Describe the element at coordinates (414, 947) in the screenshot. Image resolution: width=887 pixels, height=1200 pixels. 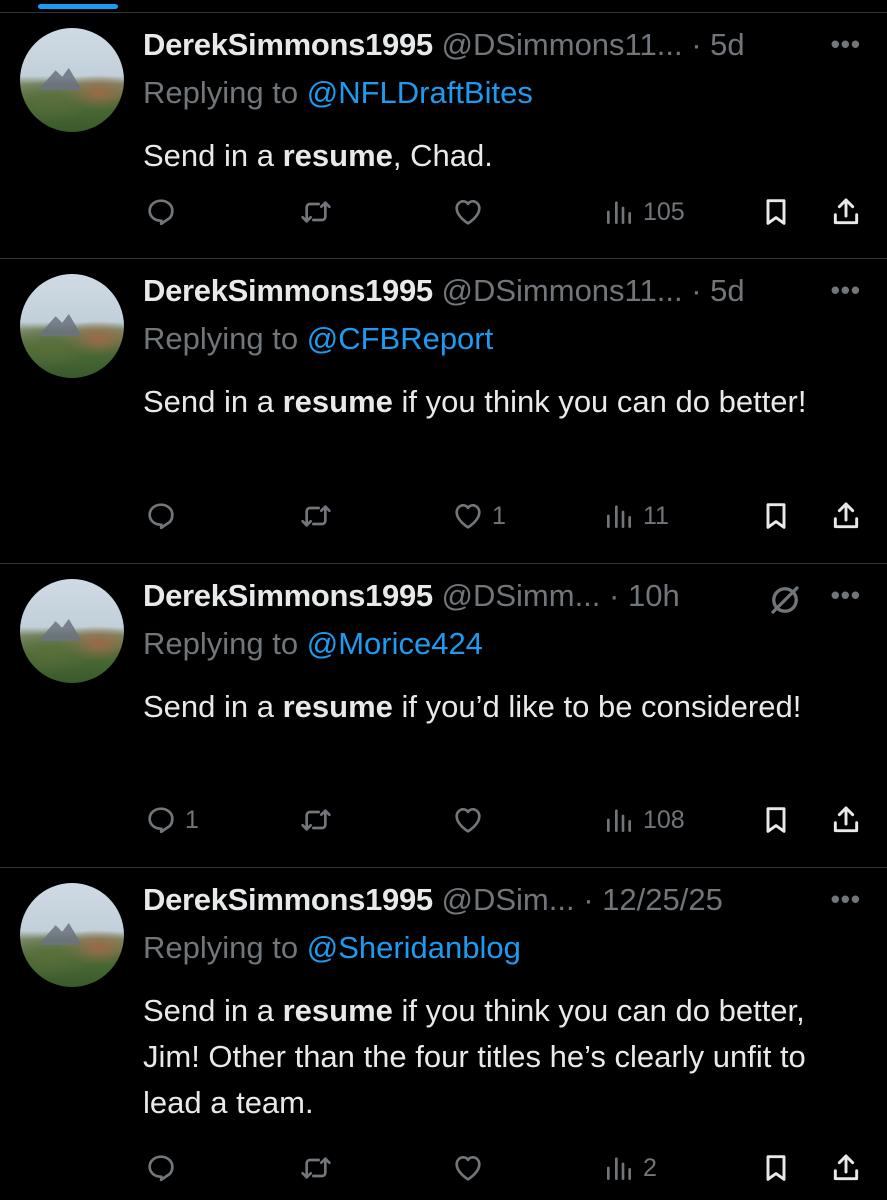
I see `reply-mention-link: @Sheridanblog` at that location.